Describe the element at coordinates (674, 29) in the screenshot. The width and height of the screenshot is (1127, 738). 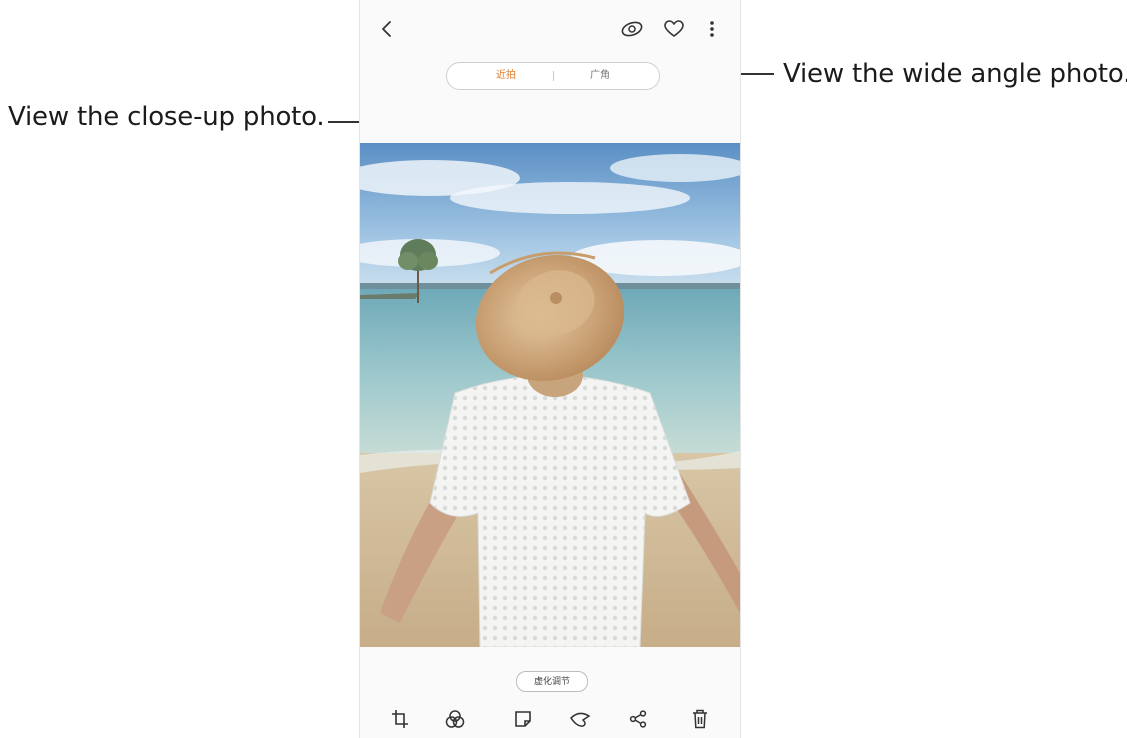
I see `heart-icon` at that location.